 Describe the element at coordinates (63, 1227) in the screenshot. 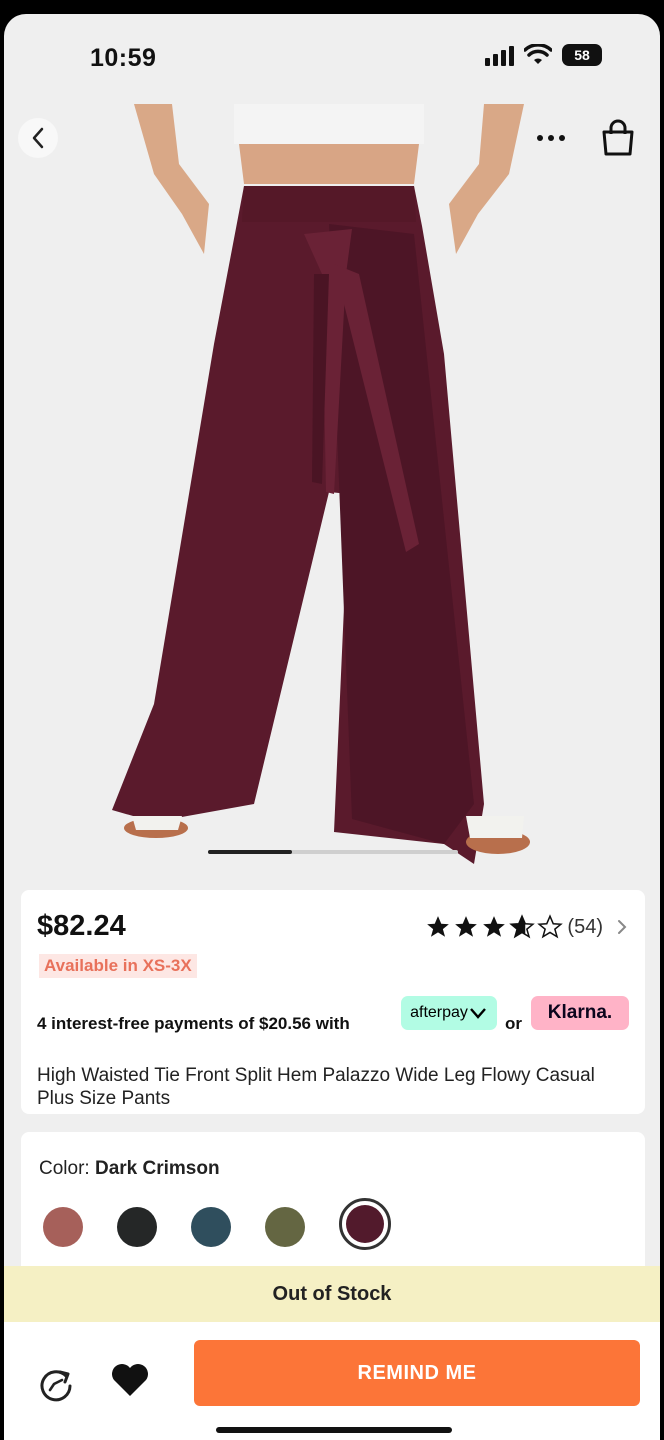

I see `color-swatch-rose` at that location.